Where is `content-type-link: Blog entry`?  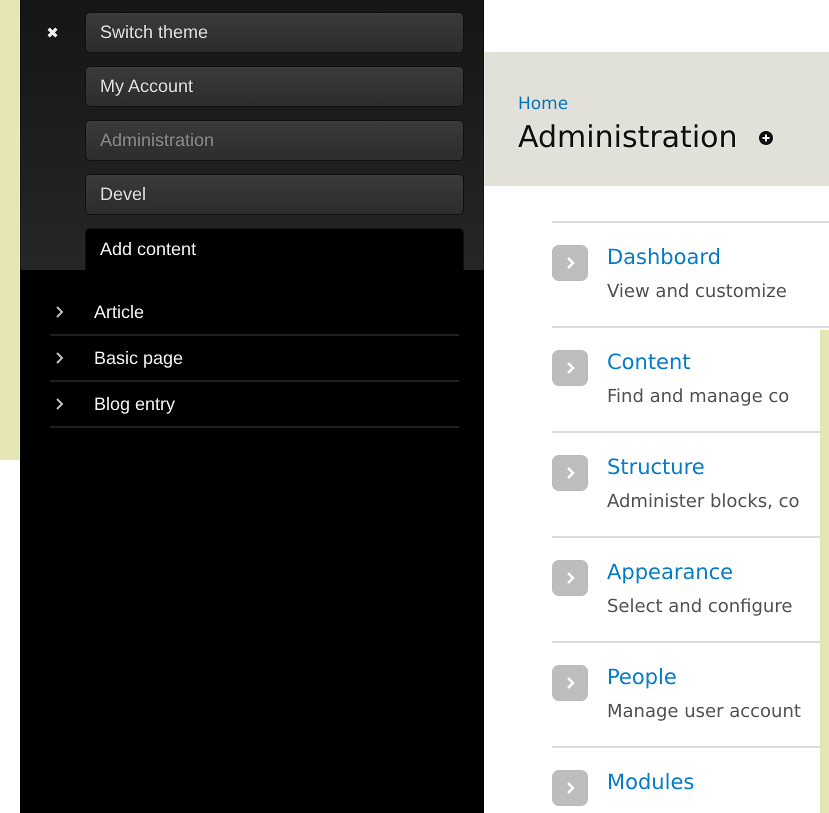
content-type-link: Blog entry is located at coordinates (135, 404).